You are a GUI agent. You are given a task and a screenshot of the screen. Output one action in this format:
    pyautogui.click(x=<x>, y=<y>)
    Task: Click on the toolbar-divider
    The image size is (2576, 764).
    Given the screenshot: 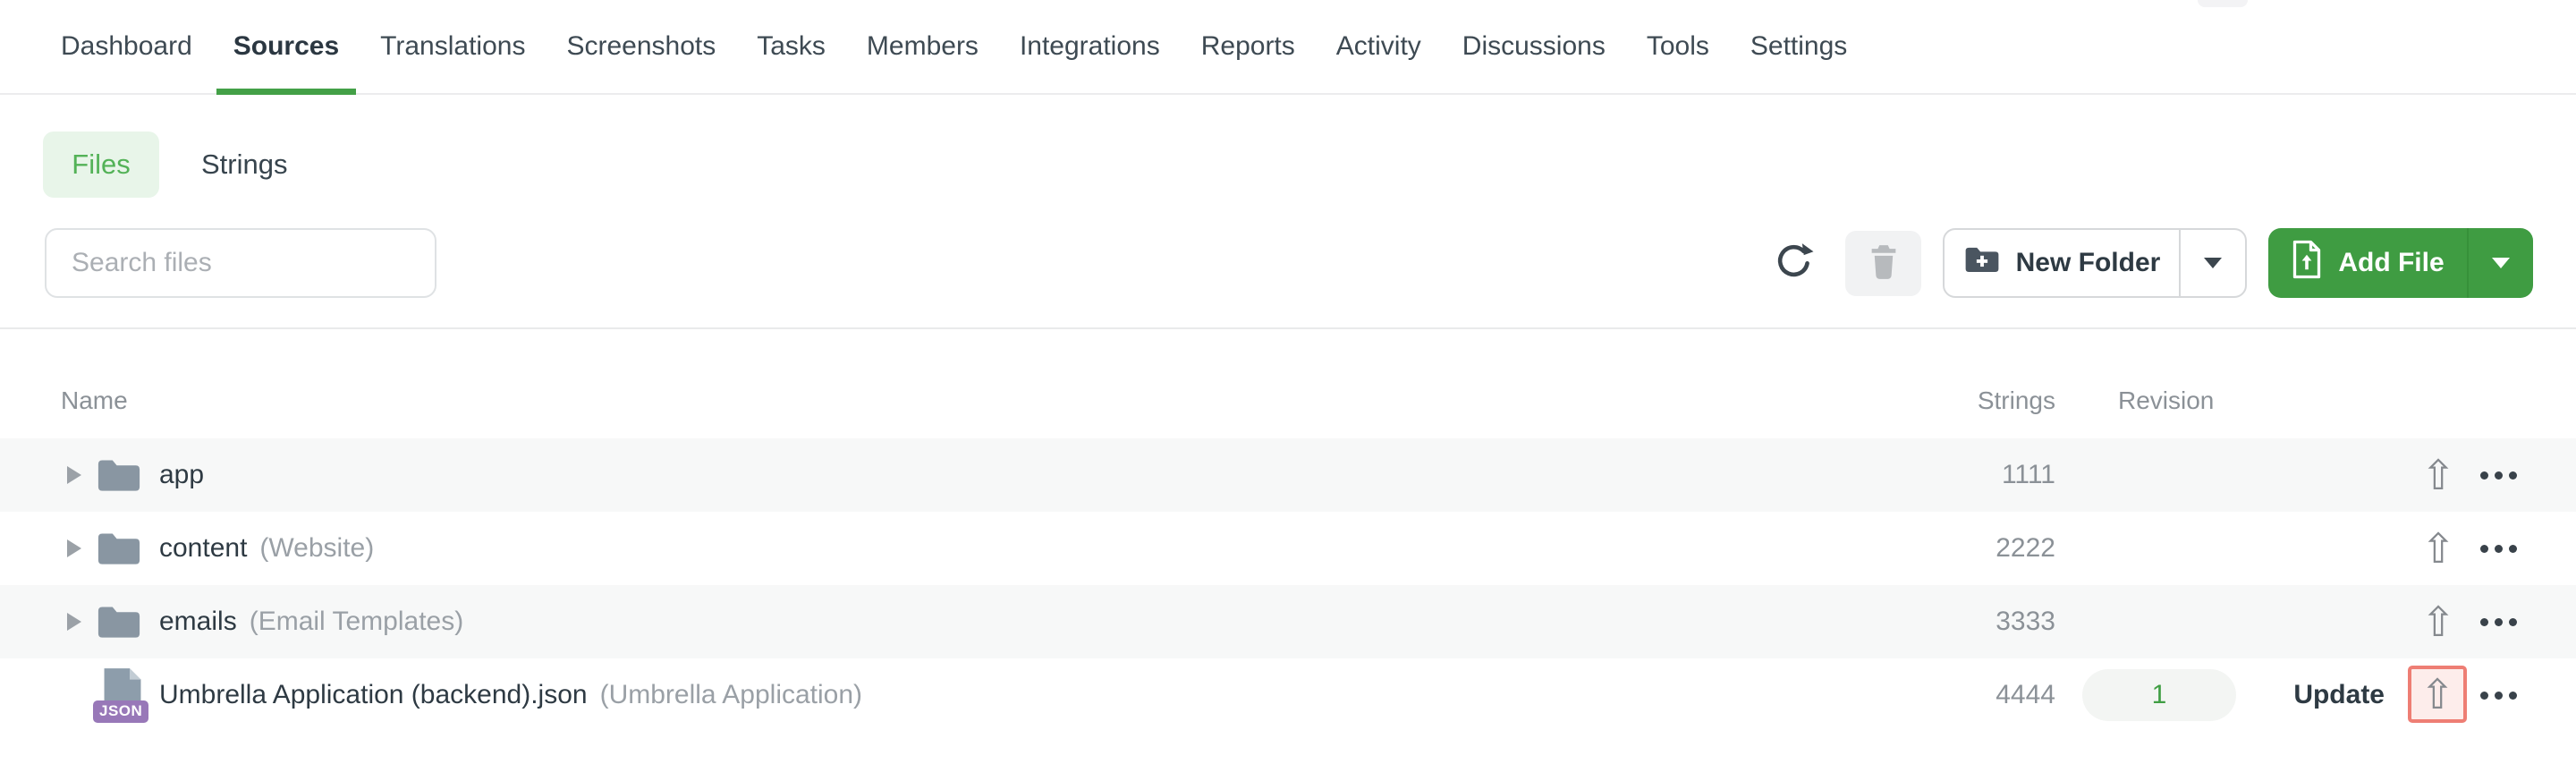 What is the action you would take?
    pyautogui.click(x=1288, y=328)
    